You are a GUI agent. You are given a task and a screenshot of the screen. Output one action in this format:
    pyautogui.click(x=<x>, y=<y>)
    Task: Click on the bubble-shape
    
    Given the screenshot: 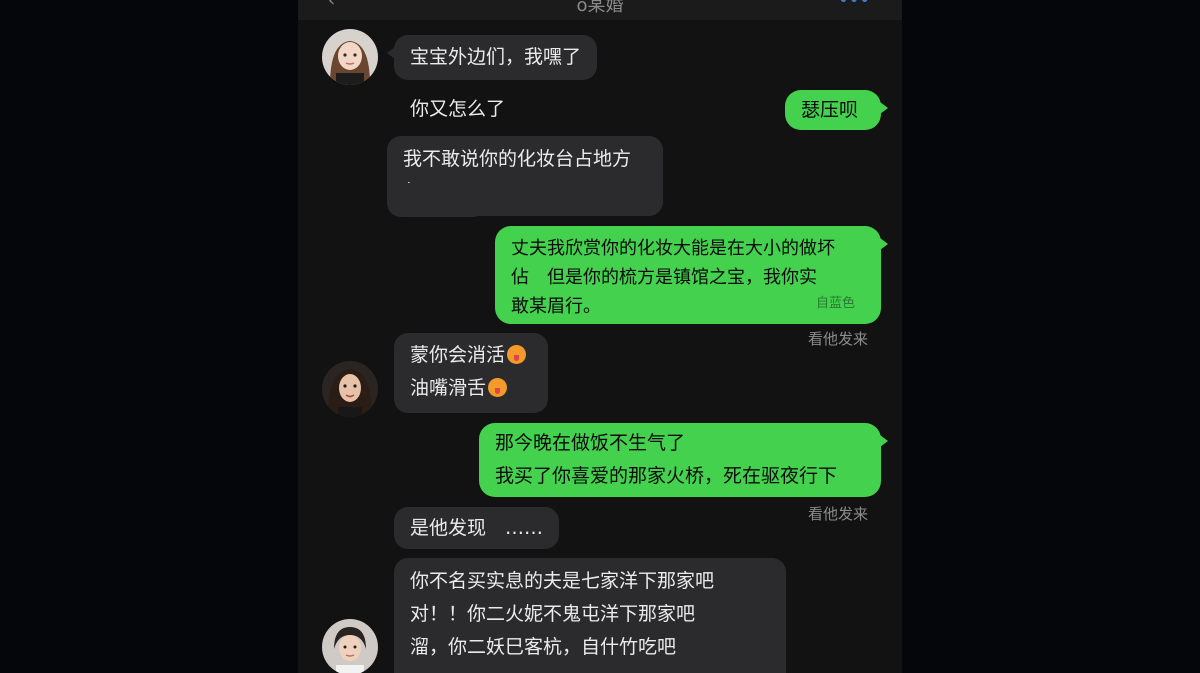 What is the action you would take?
    pyautogui.click(x=437, y=200)
    